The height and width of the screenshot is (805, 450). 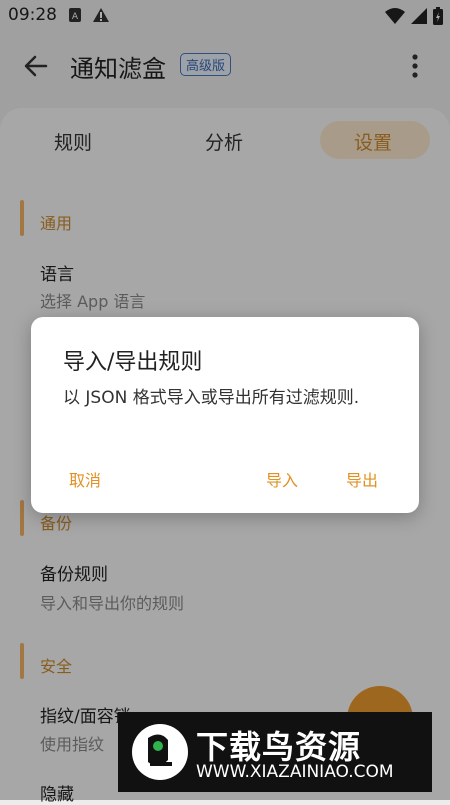 I want to click on watermark-bird-logo-icon, so click(x=160, y=752).